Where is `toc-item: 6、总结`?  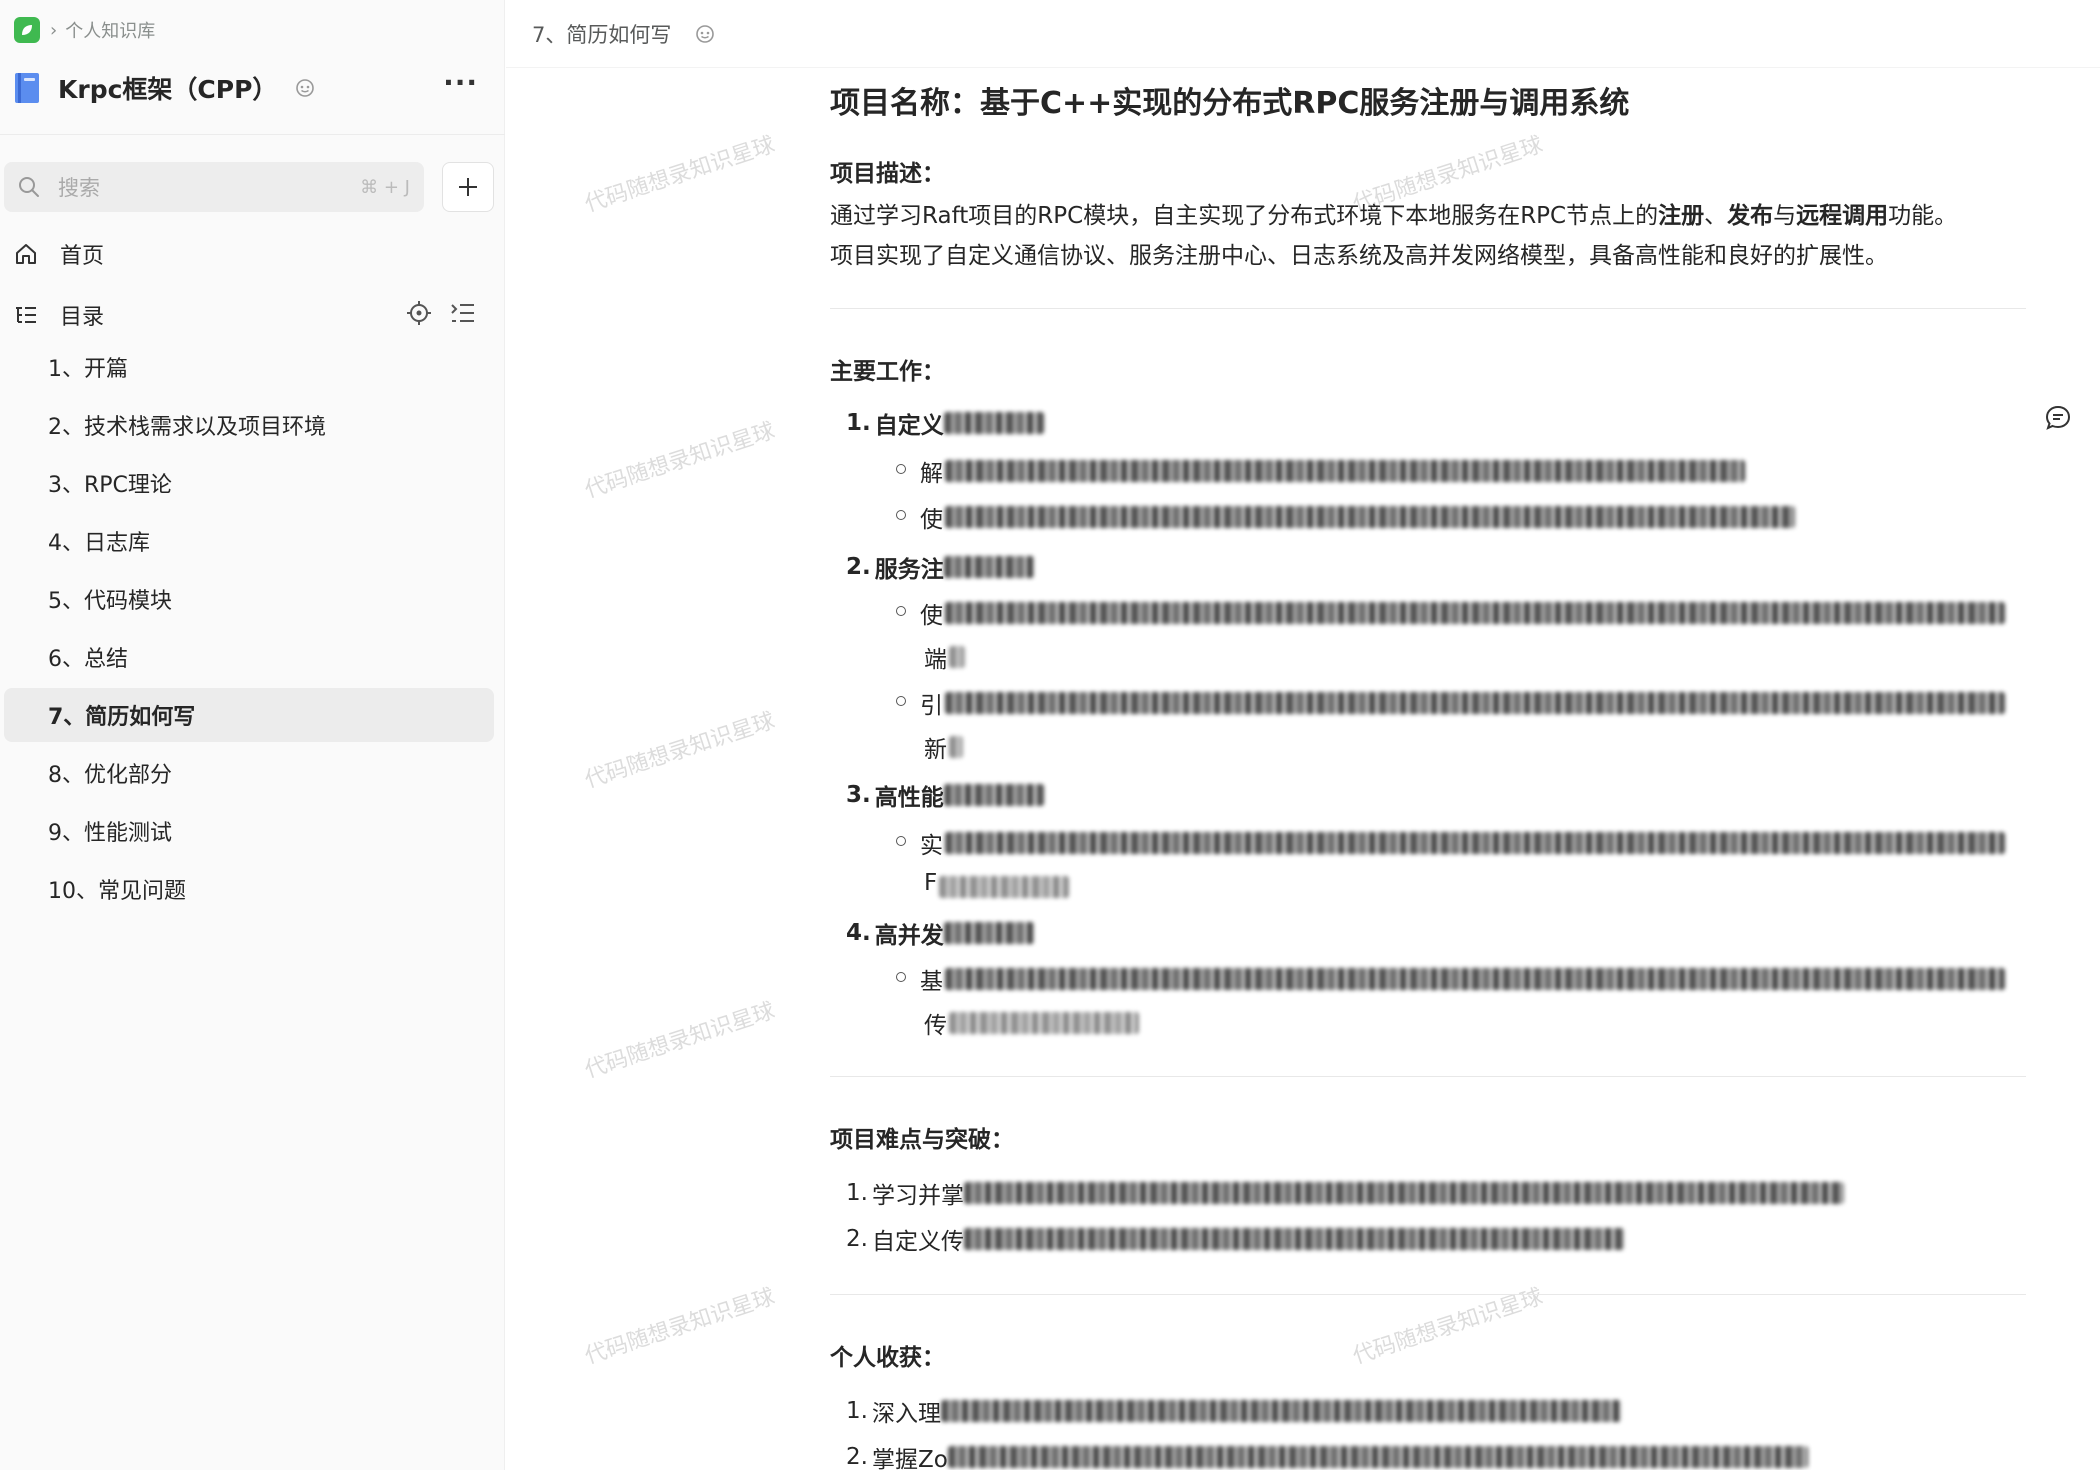 toc-item: 6、总结 is located at coordinates (249, 657).